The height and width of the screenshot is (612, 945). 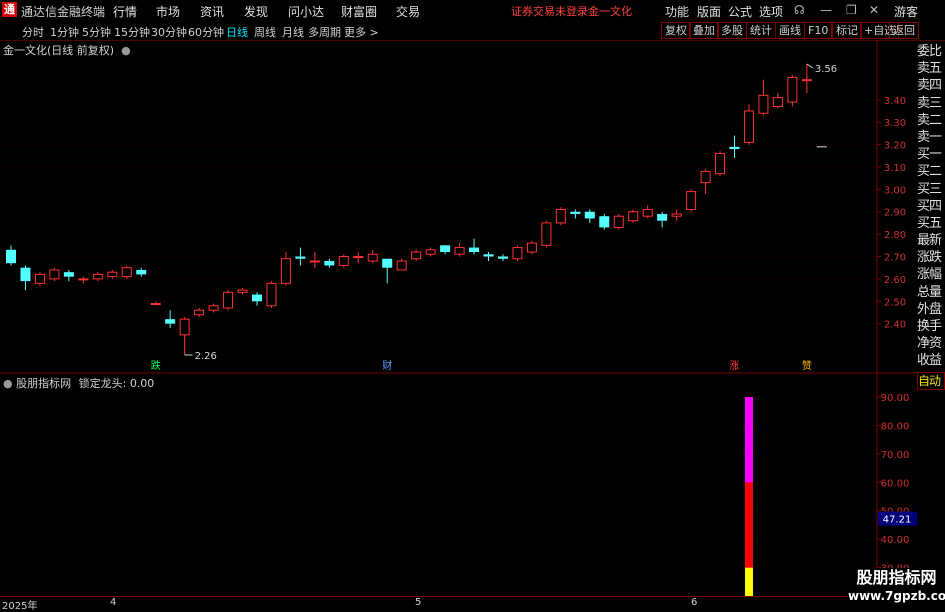 What do you see at coordinates (256, 11) in the screenshot?
I see `menu-discover: 发现` at bounding box center [256, 11].